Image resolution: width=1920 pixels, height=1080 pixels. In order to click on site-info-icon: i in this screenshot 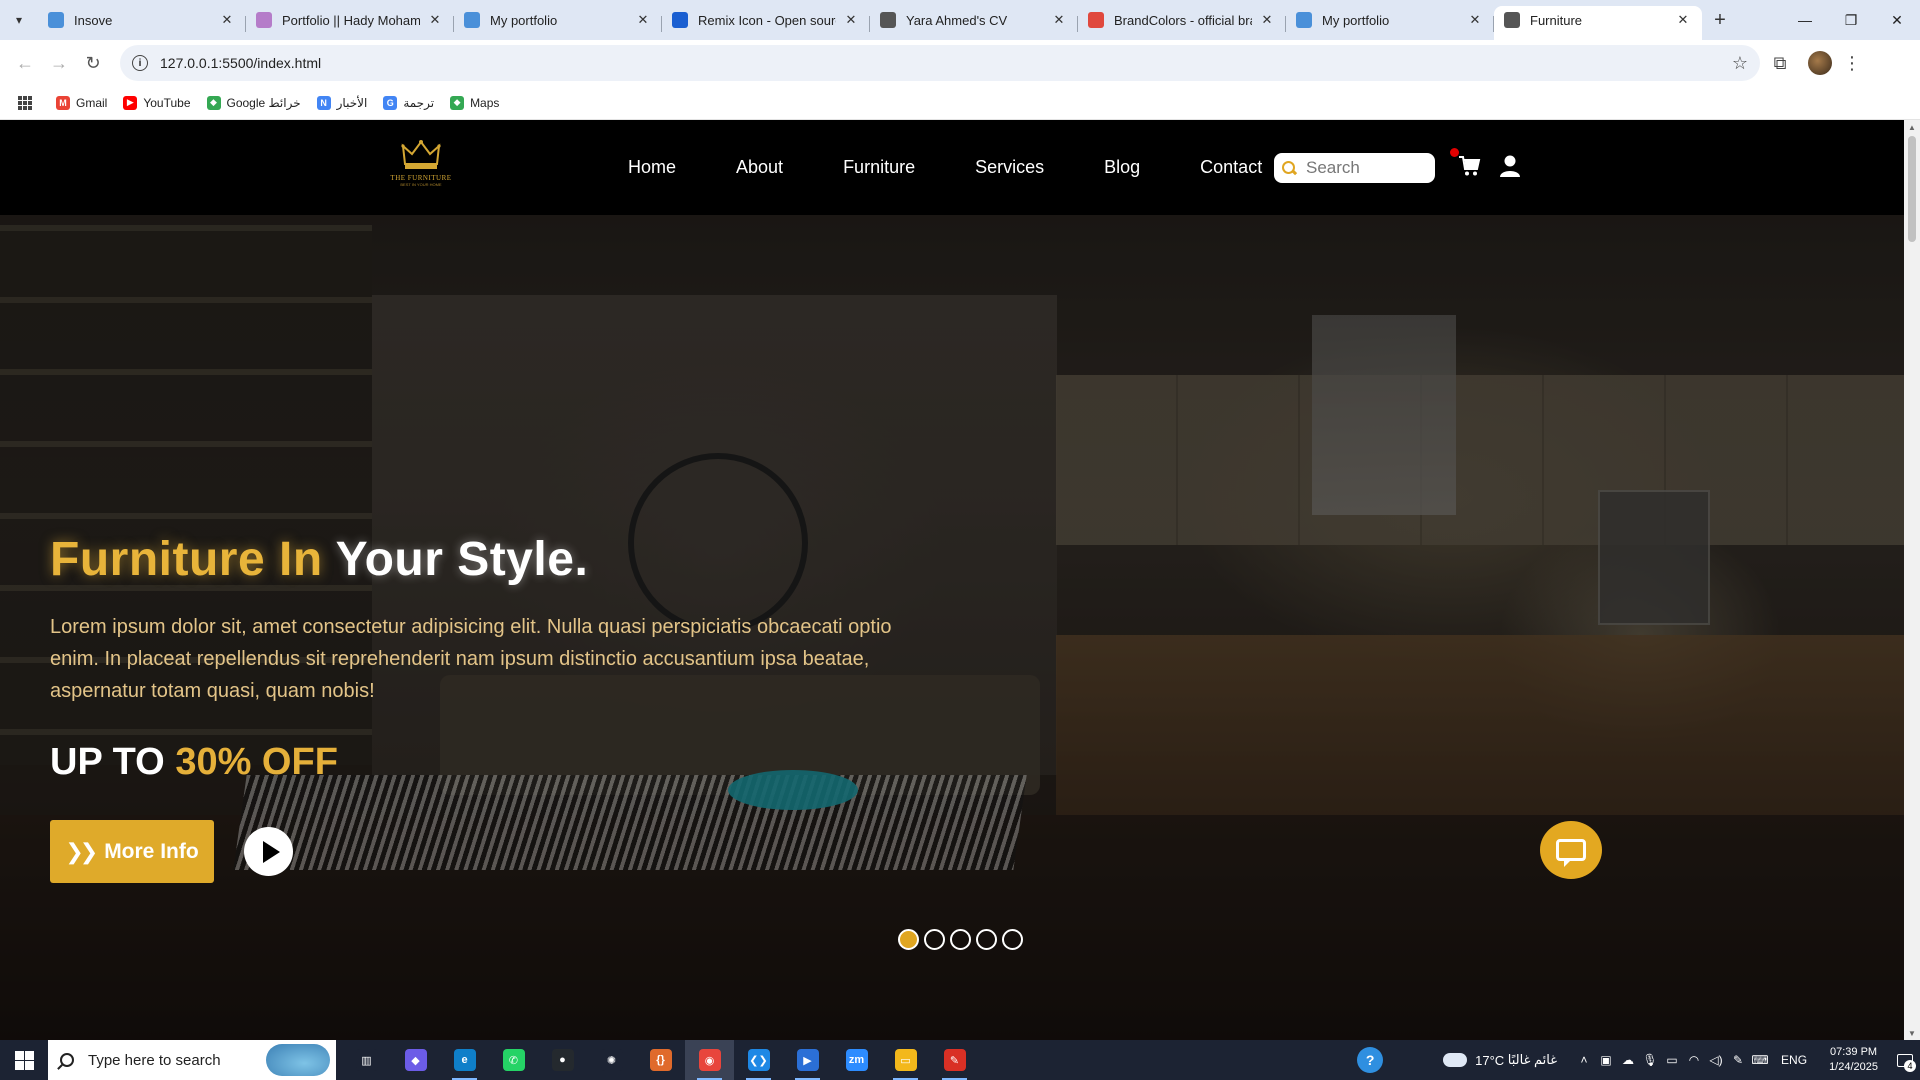, I will do `click(140, 63)`.